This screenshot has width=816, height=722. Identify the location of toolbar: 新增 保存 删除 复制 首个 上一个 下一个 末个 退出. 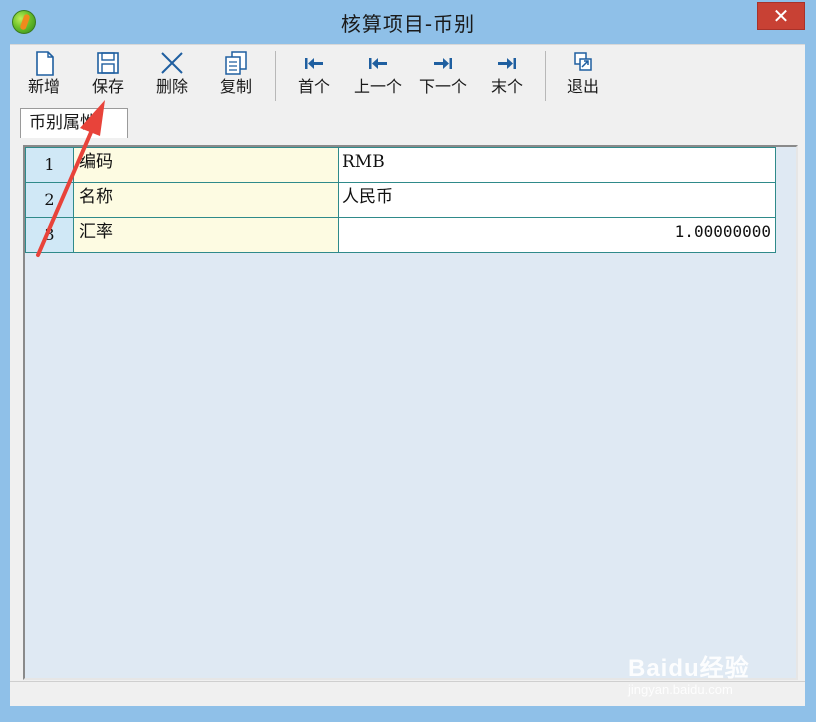
(407, 75).